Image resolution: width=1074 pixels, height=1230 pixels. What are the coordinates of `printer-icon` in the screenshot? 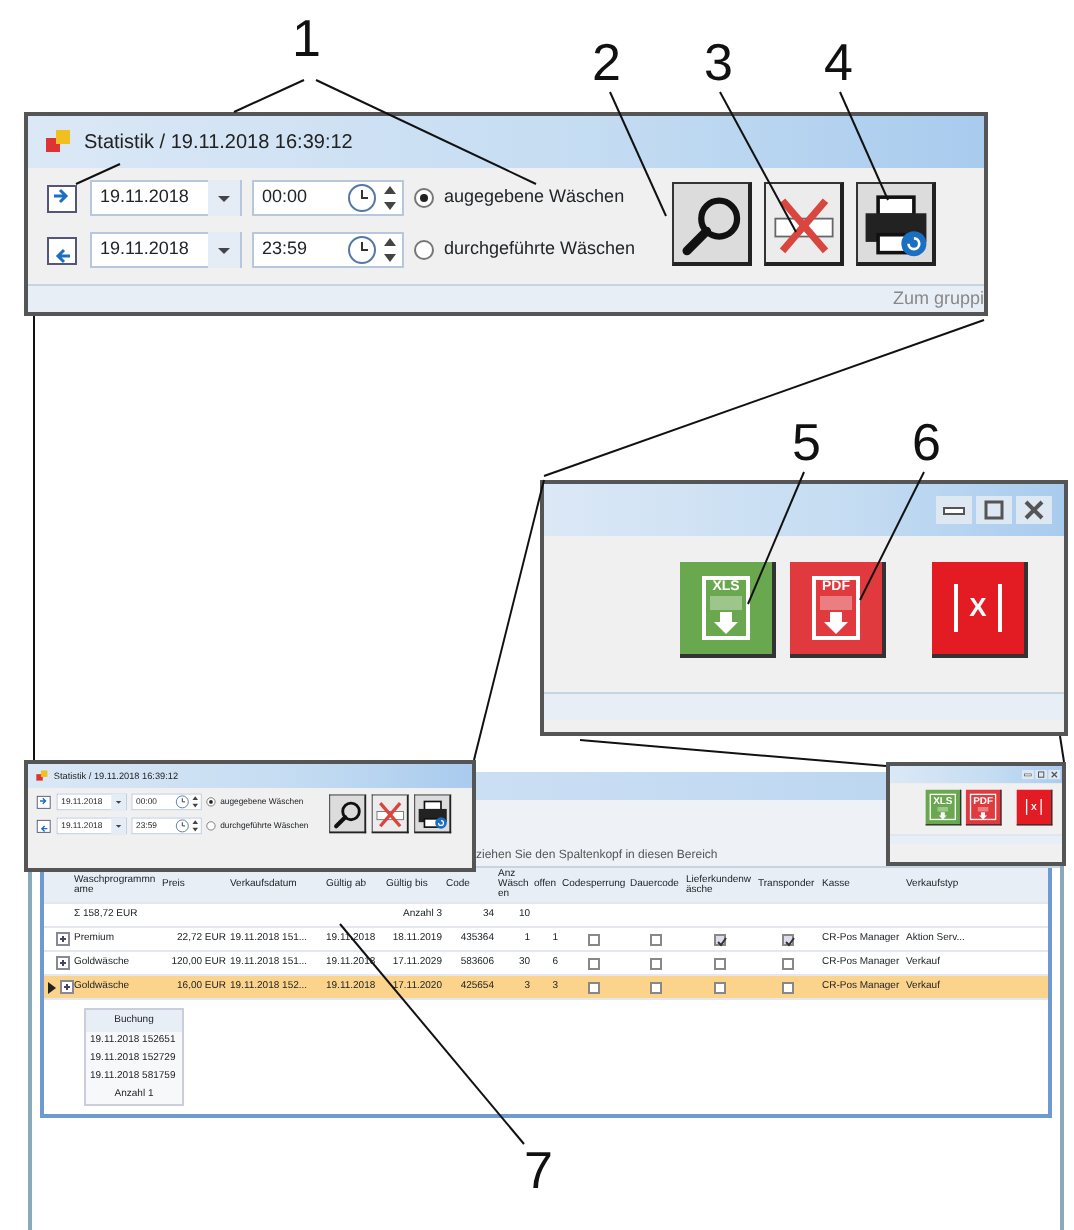 It's located at (432, 813).